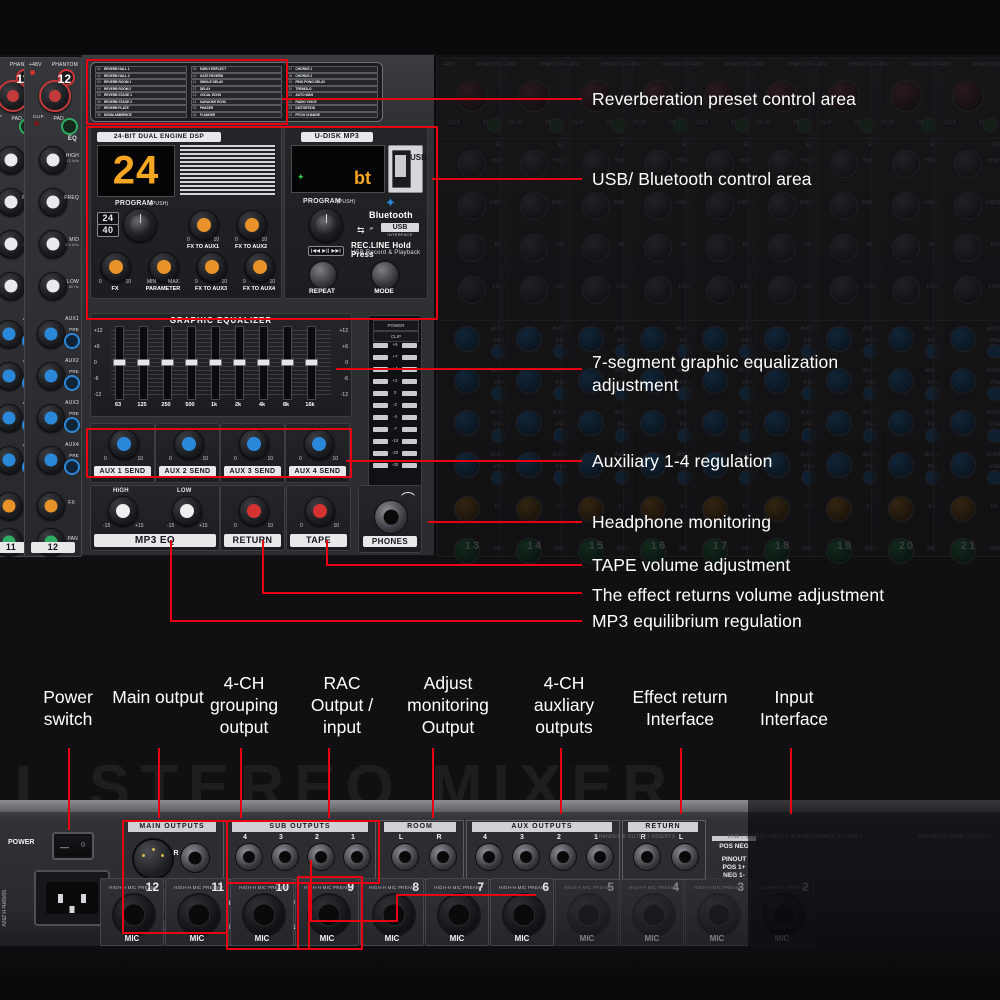  I want to click on eq-band-label-8k: 8k, so click(286, 405).